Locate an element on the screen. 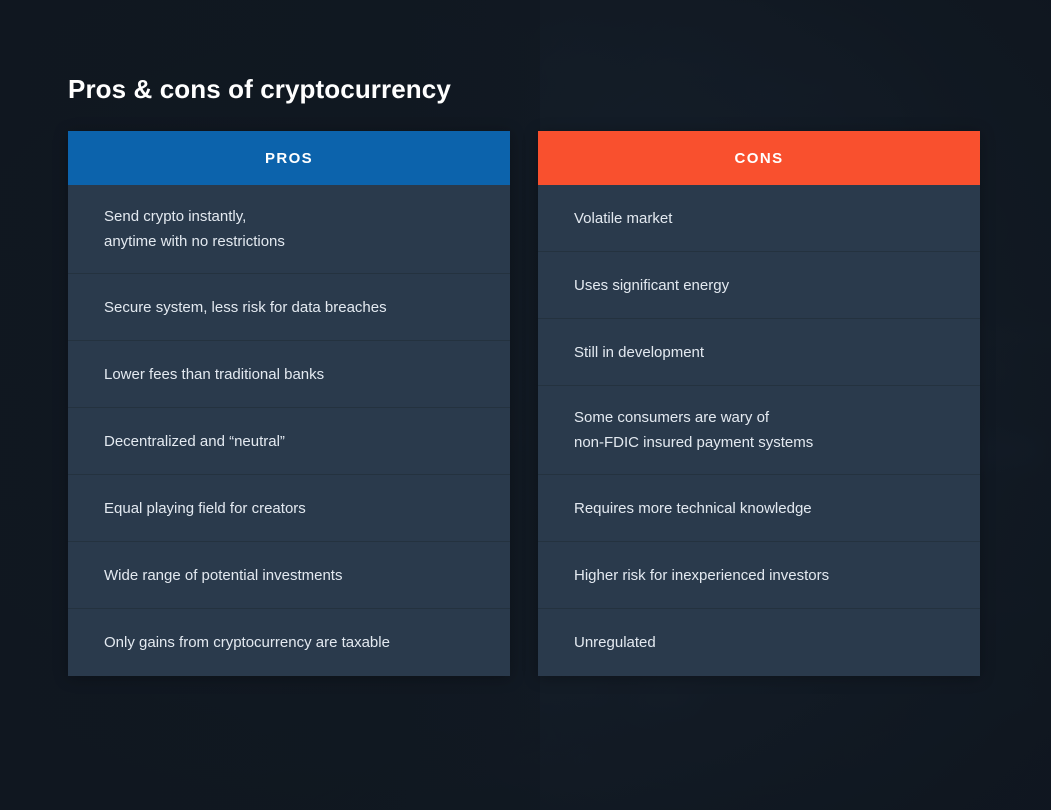 The height and width of the screenshot is (810, 1051). cons-item-label: Uses significant energy is located at coordinates (652, 285).